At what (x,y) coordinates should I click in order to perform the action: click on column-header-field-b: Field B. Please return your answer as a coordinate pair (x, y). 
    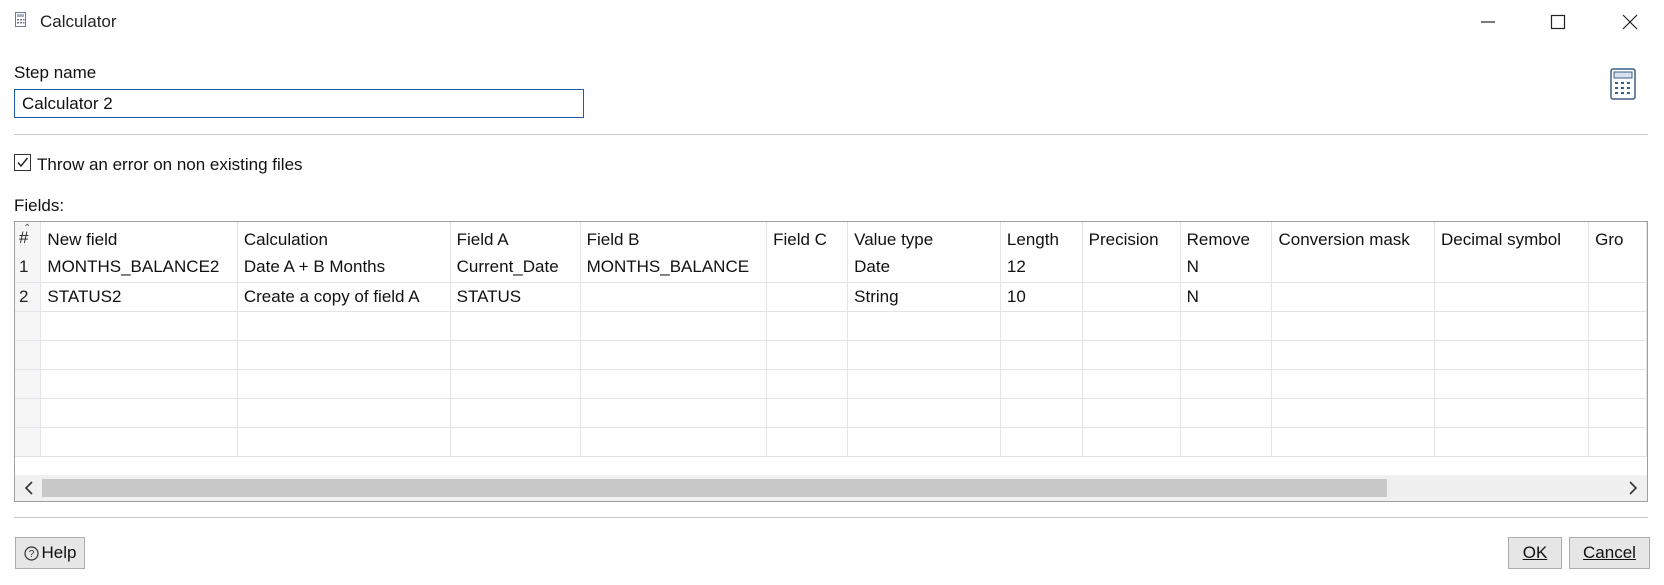
    Looking at the image, I should click on (674, 237).